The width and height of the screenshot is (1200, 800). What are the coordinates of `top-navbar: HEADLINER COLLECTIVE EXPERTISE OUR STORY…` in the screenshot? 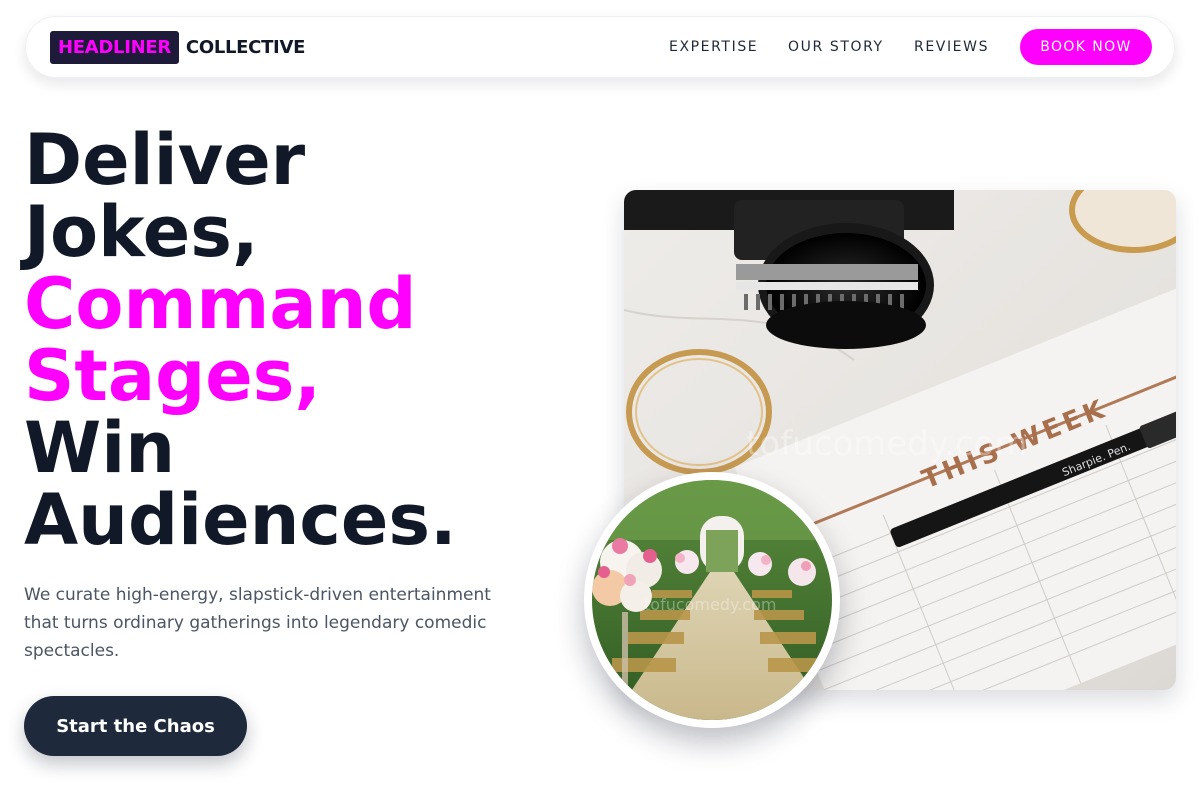 It's located at (600, 47).